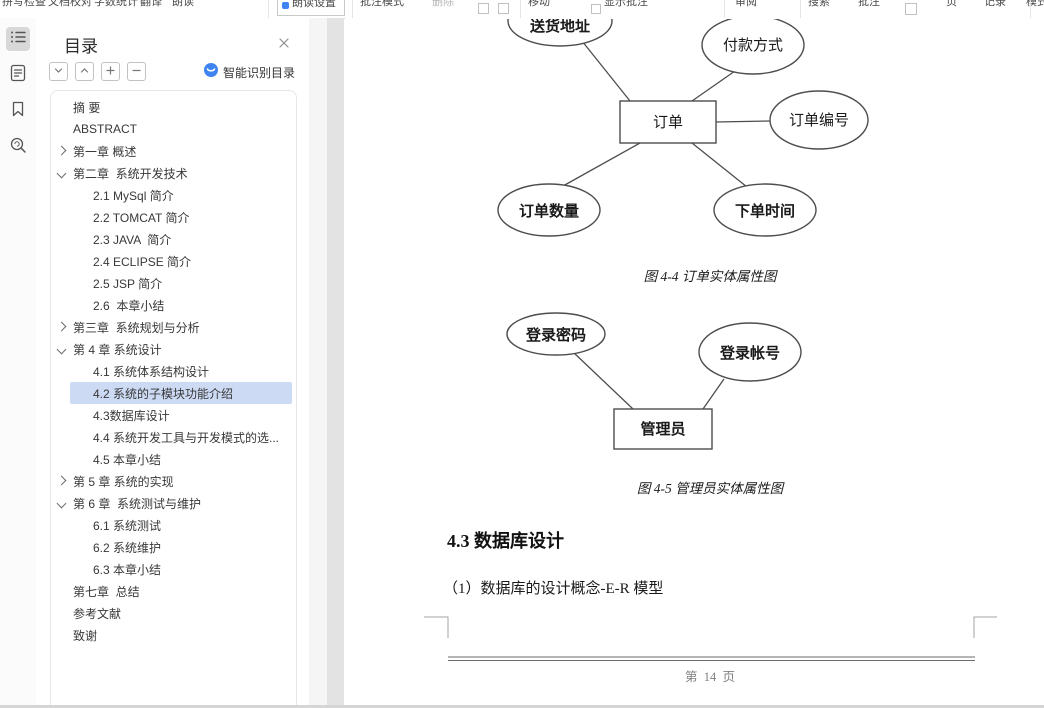 This screenshot has width=1044, height=708. I want to click on plus-icon, so click(110, 72).